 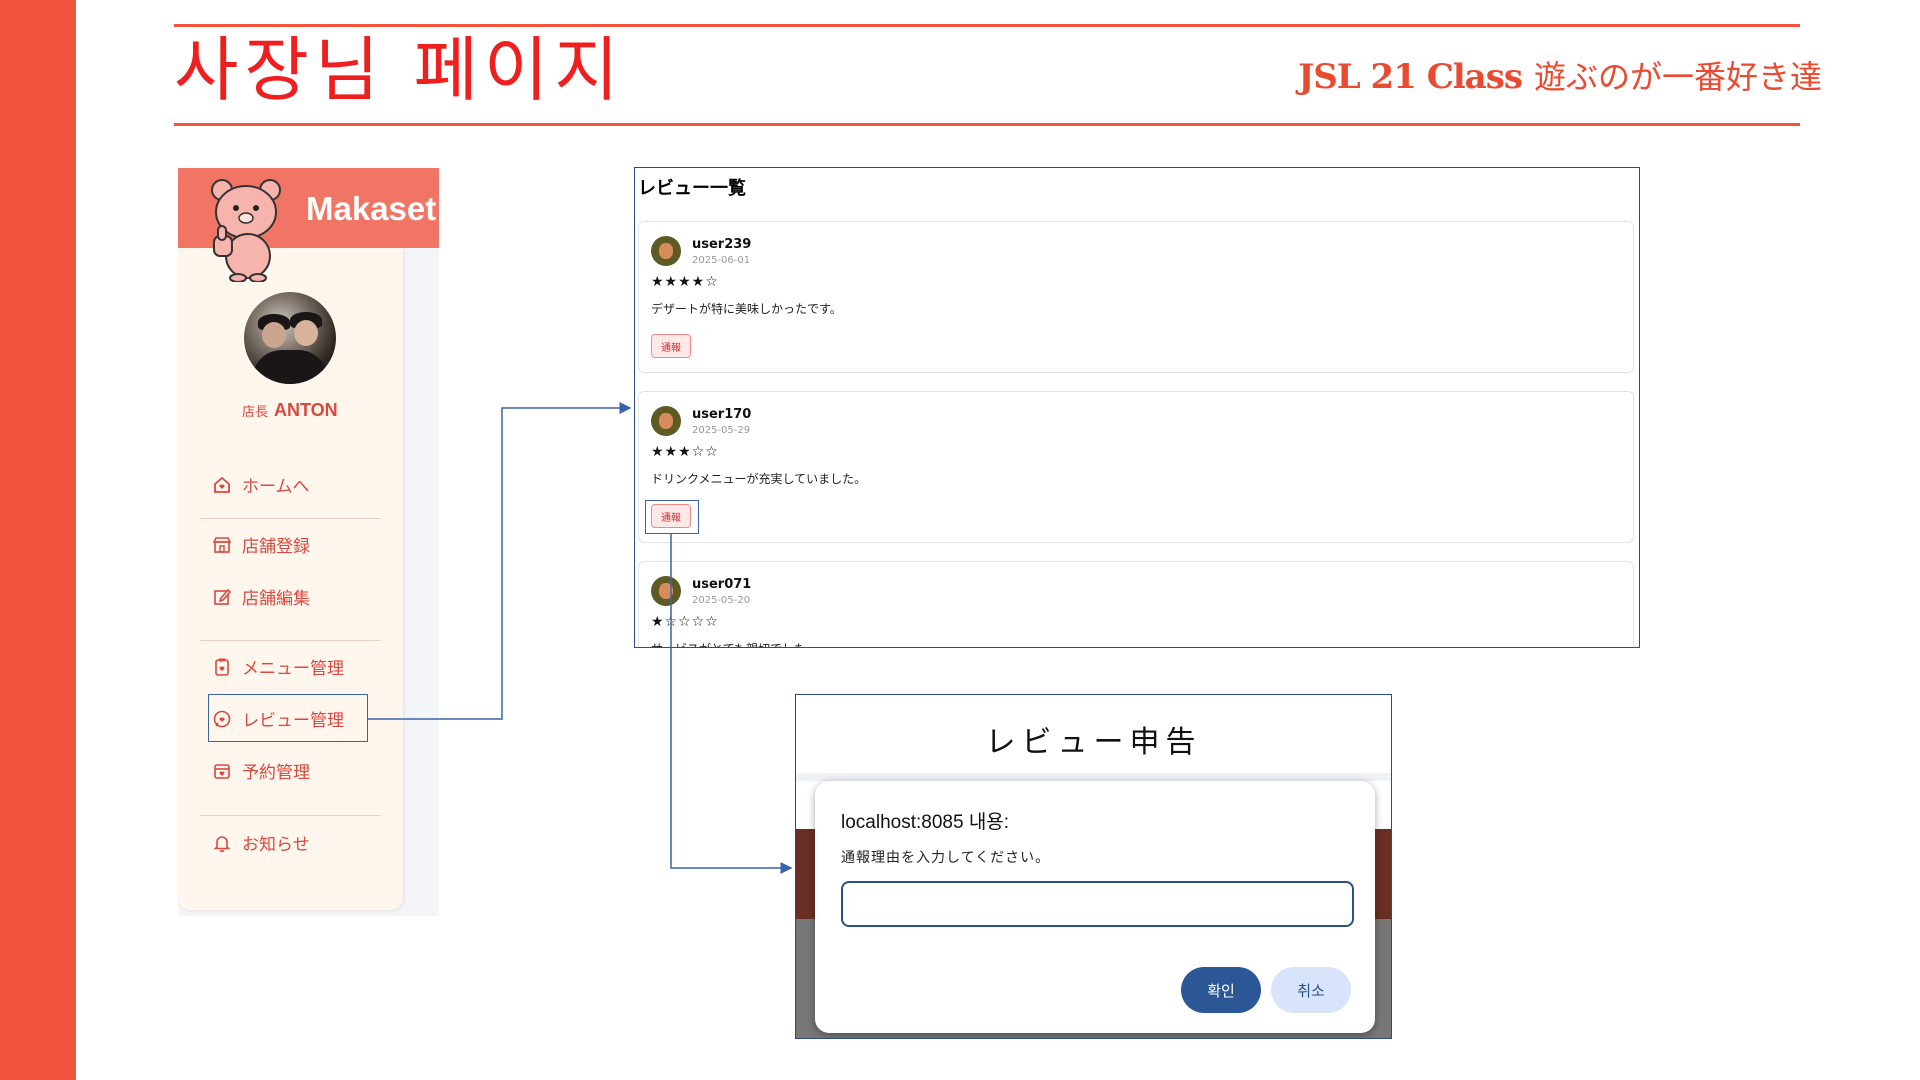 What do you see at coordinates (925, 822) in the screenshot?
I see `dialog-host: localhost:8085 내용:` at bounding box center [925, 822].